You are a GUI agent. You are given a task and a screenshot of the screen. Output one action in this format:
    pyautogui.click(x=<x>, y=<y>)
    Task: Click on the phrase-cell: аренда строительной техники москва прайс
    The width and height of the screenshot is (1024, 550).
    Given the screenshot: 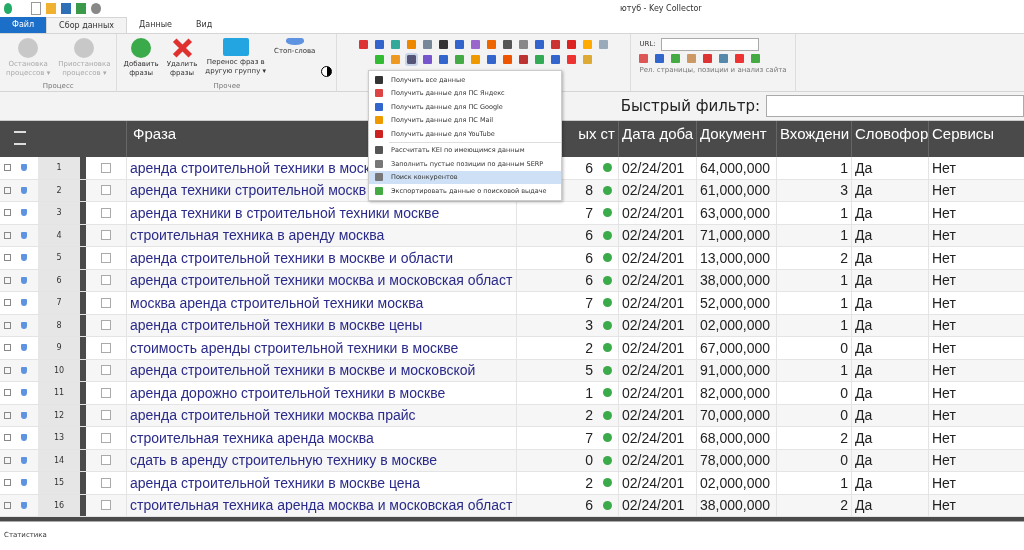 What is the action you would take?
    pyautogui.click(x=321, y=415)
    